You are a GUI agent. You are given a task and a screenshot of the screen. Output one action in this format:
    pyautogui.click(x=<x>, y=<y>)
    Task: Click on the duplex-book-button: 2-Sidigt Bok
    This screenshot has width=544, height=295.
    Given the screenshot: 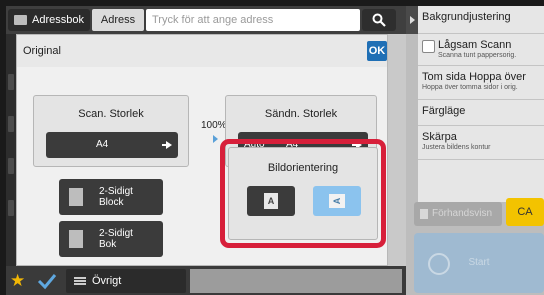 What is the action you would take?
    pyautogui.click(x=111, y=239)
    